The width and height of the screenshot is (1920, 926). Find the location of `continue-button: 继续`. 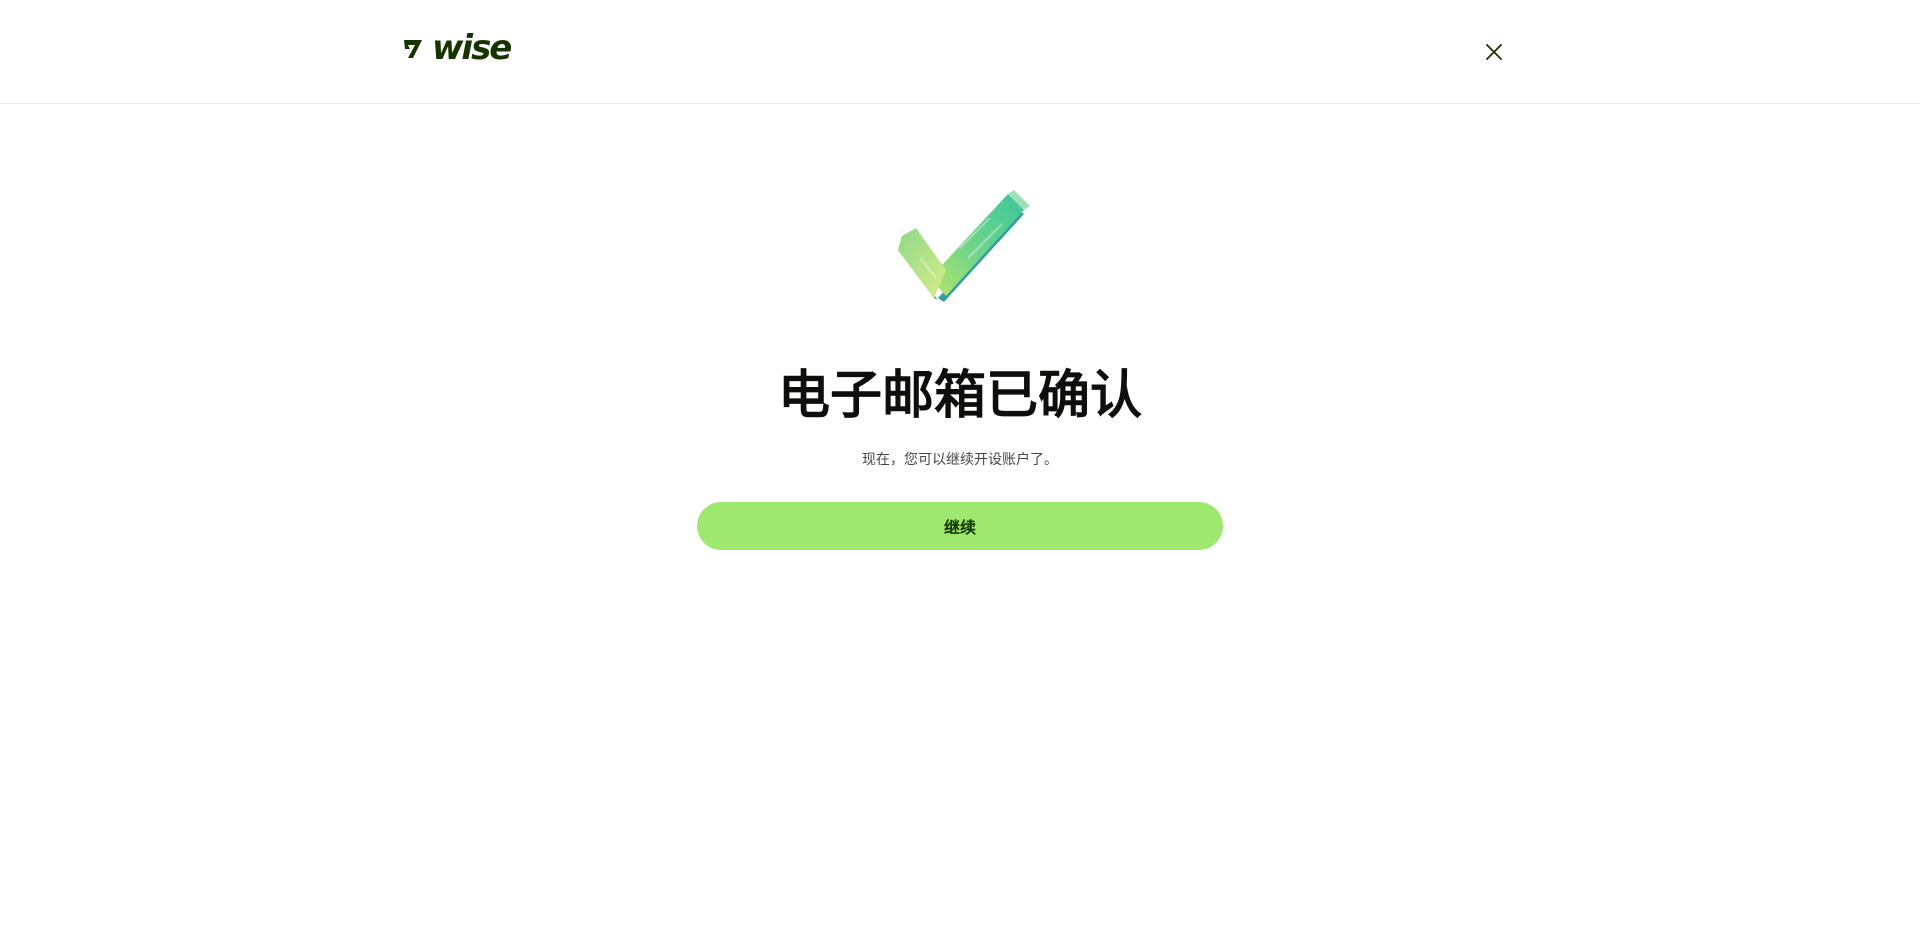

continue-button: 继续 is located at coordinates (960, 526).